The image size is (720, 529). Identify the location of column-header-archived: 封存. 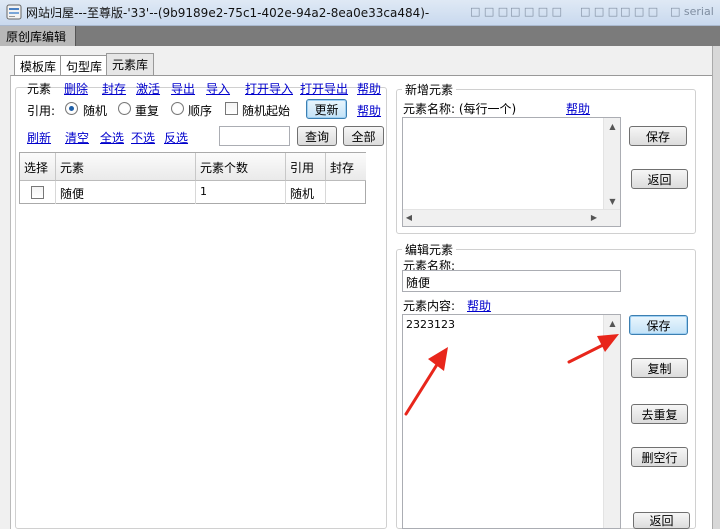
(346, 167).